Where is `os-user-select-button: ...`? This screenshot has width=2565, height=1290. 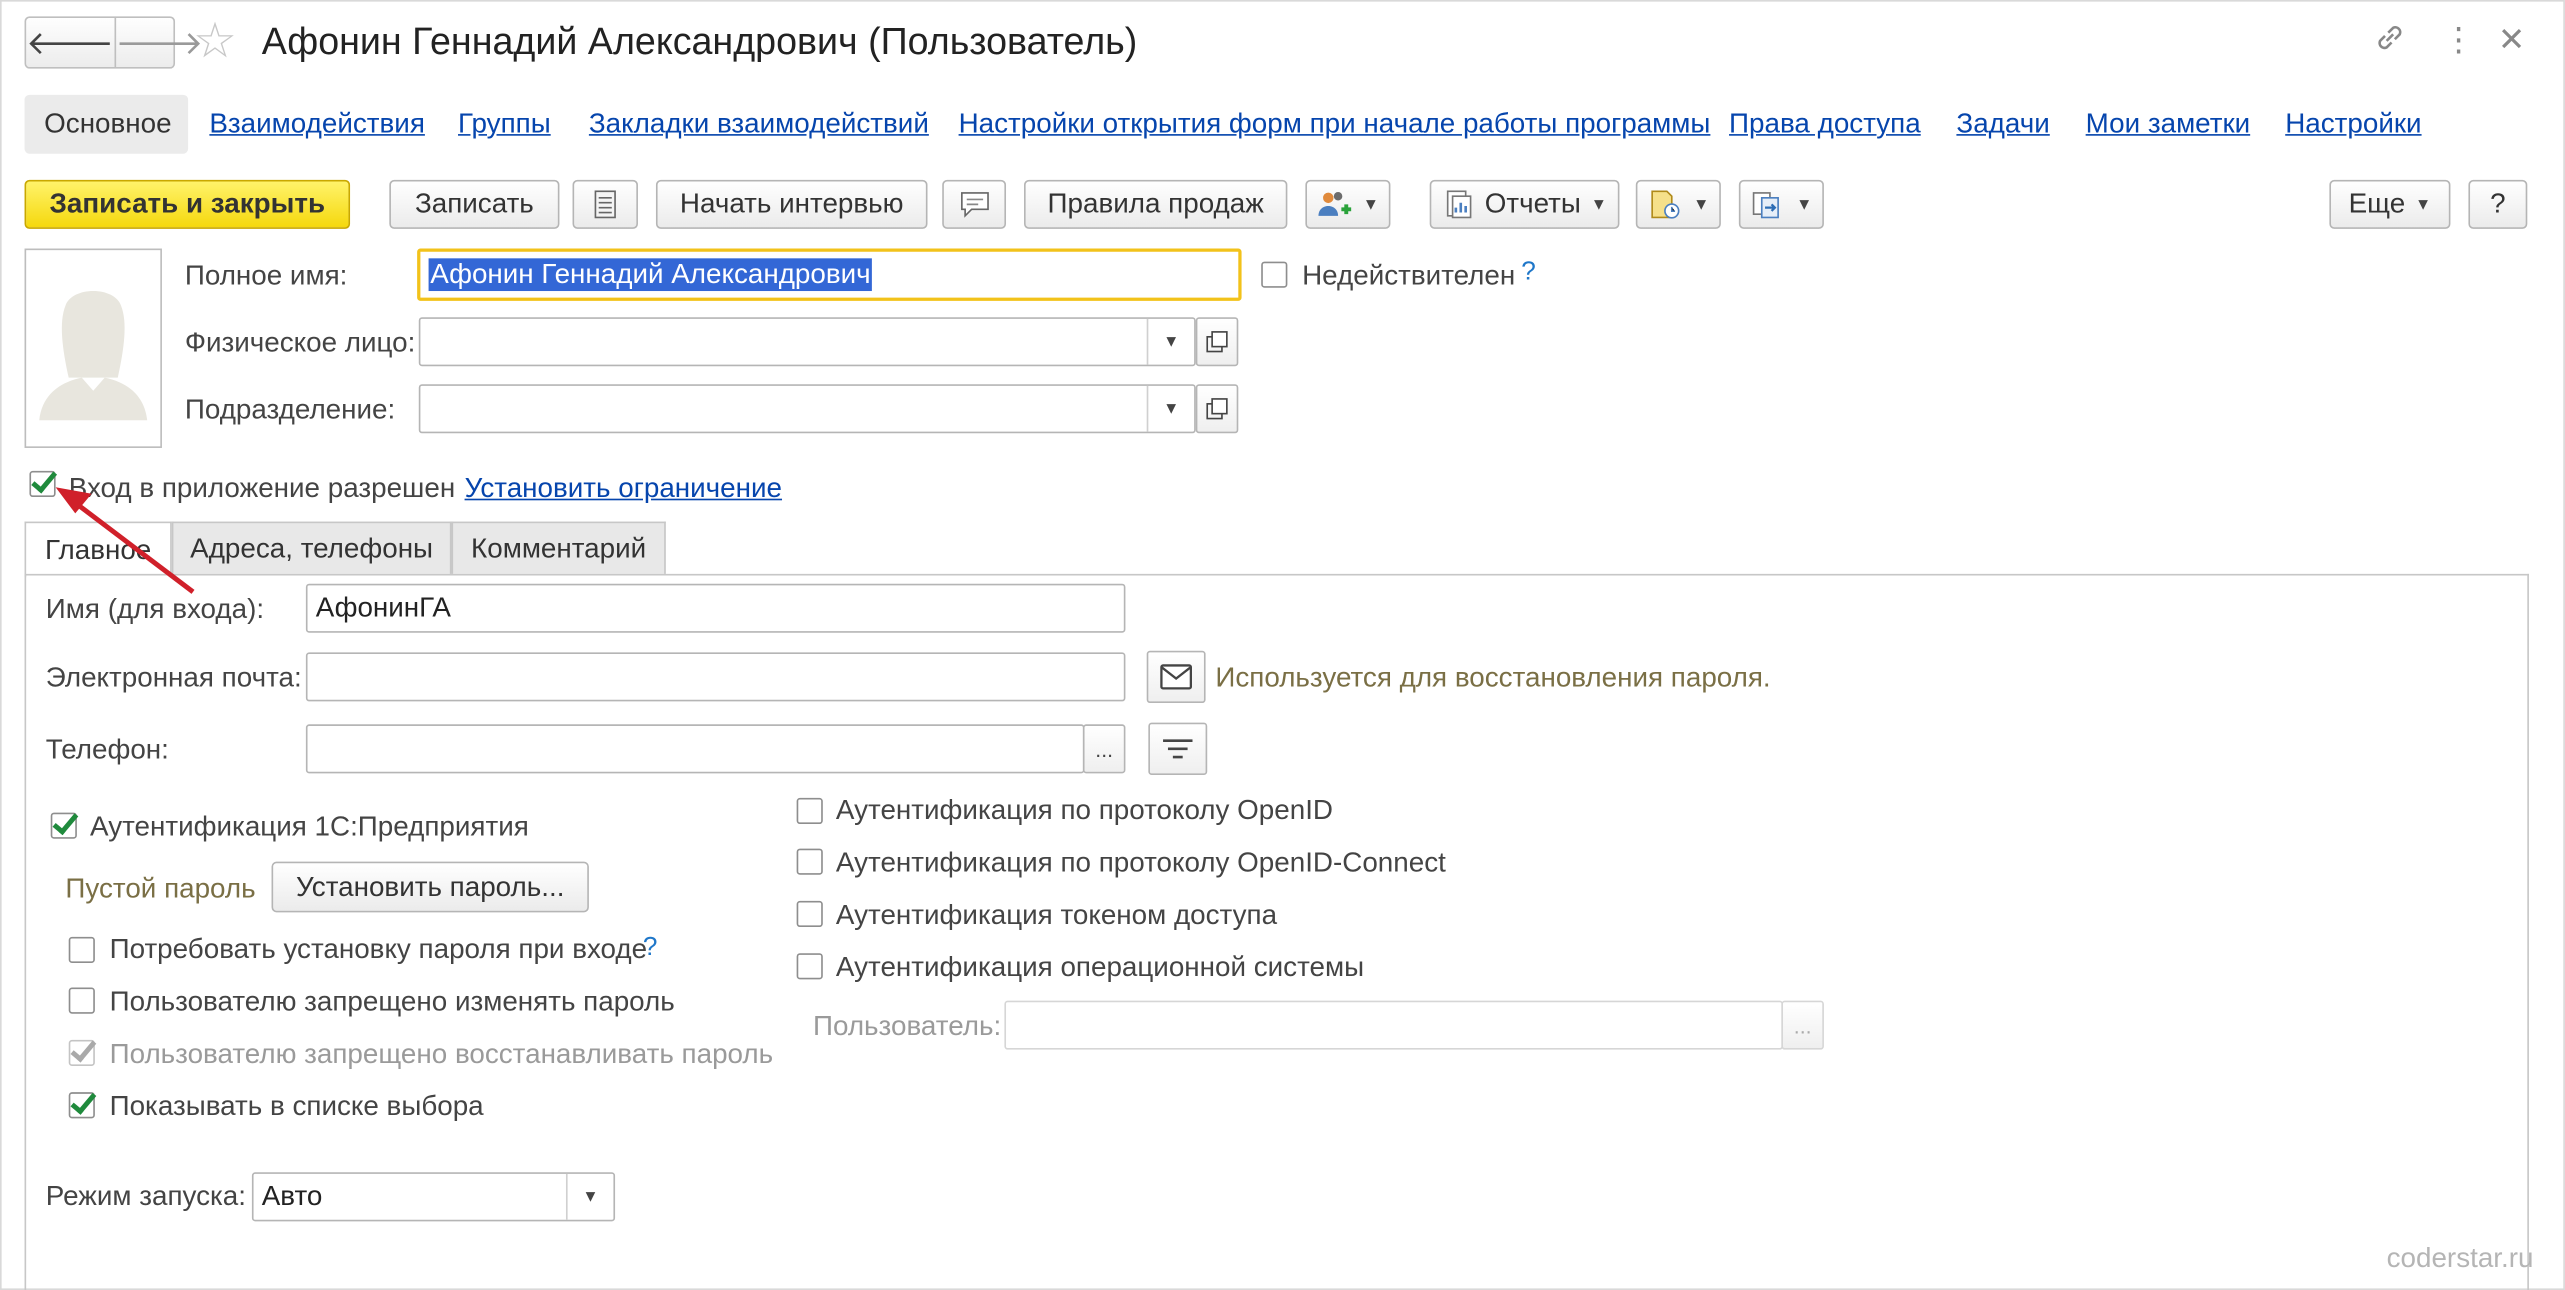
os-user-select-button: ... is located at coordinates (1802, 1025).